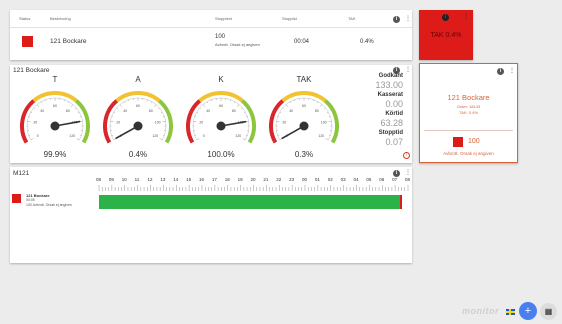 The height and width of the screenshot is (324, 562). What do you see at coordinates (474, 141) in the screenshot?
I see `machine-stop-code: 100` at bounding box center [474, 141].